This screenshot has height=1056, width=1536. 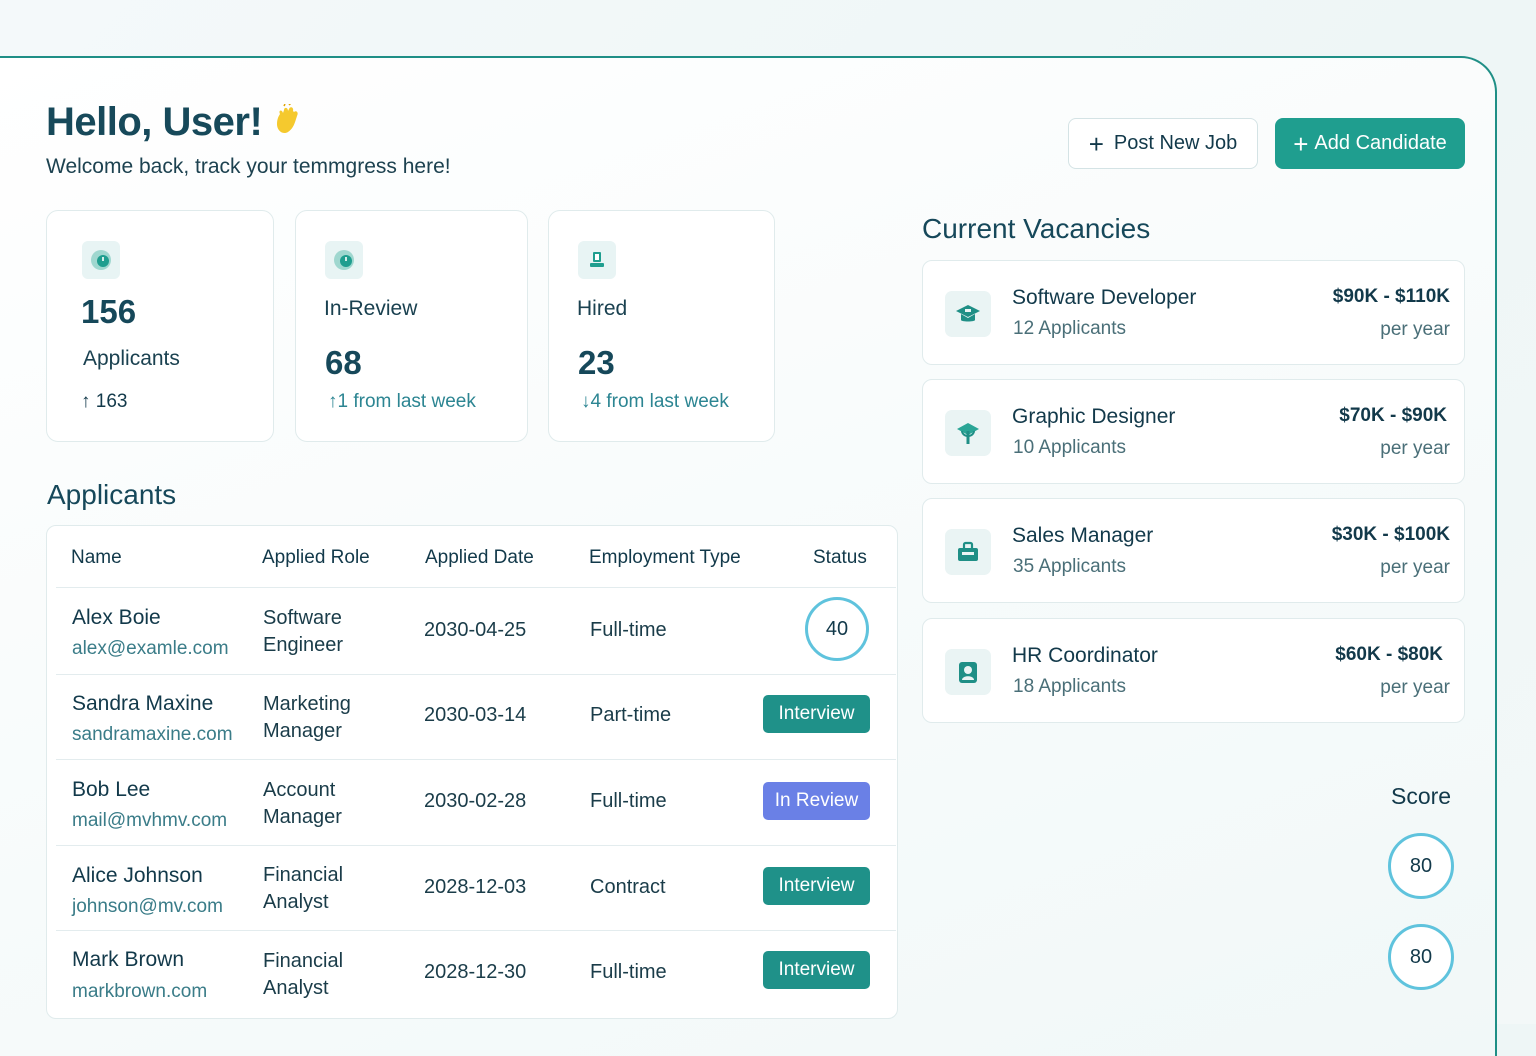 What do you see at coordinates (137, 875) in the screenshot?
I see `applicant-name: Alice Johnson` at bounding box center [137, 875].